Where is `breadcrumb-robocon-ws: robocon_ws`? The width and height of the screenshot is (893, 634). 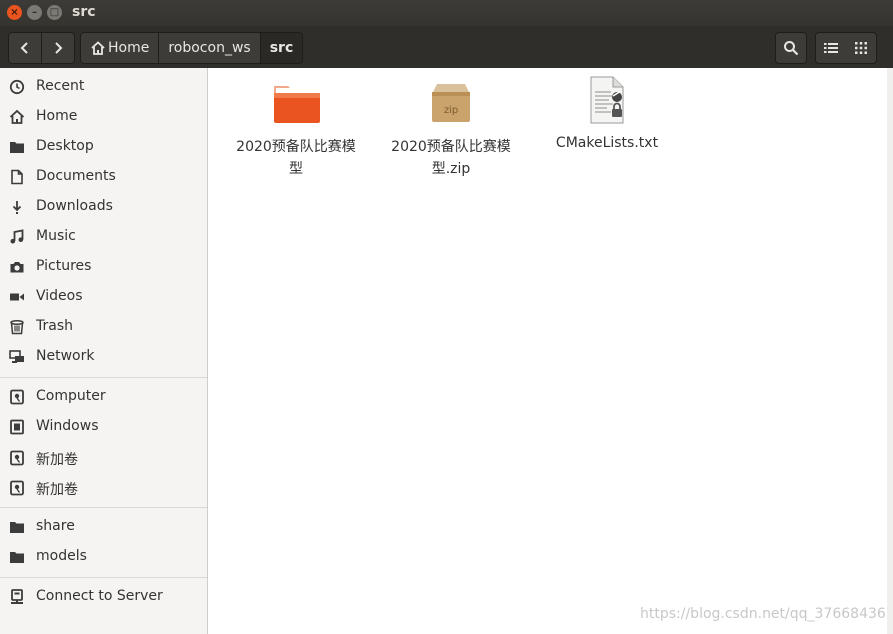 breadcrumb-robocon-ws: robocon_ws is located at coordinates (209, 48).